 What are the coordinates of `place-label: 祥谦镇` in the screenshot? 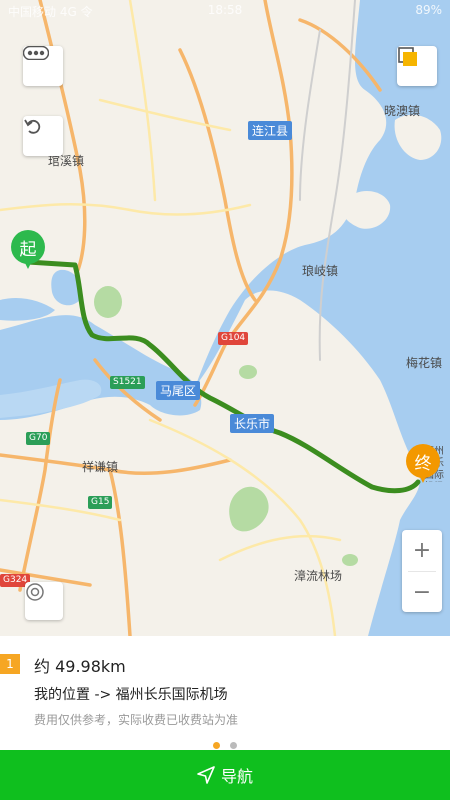 It's located at (100, 467).